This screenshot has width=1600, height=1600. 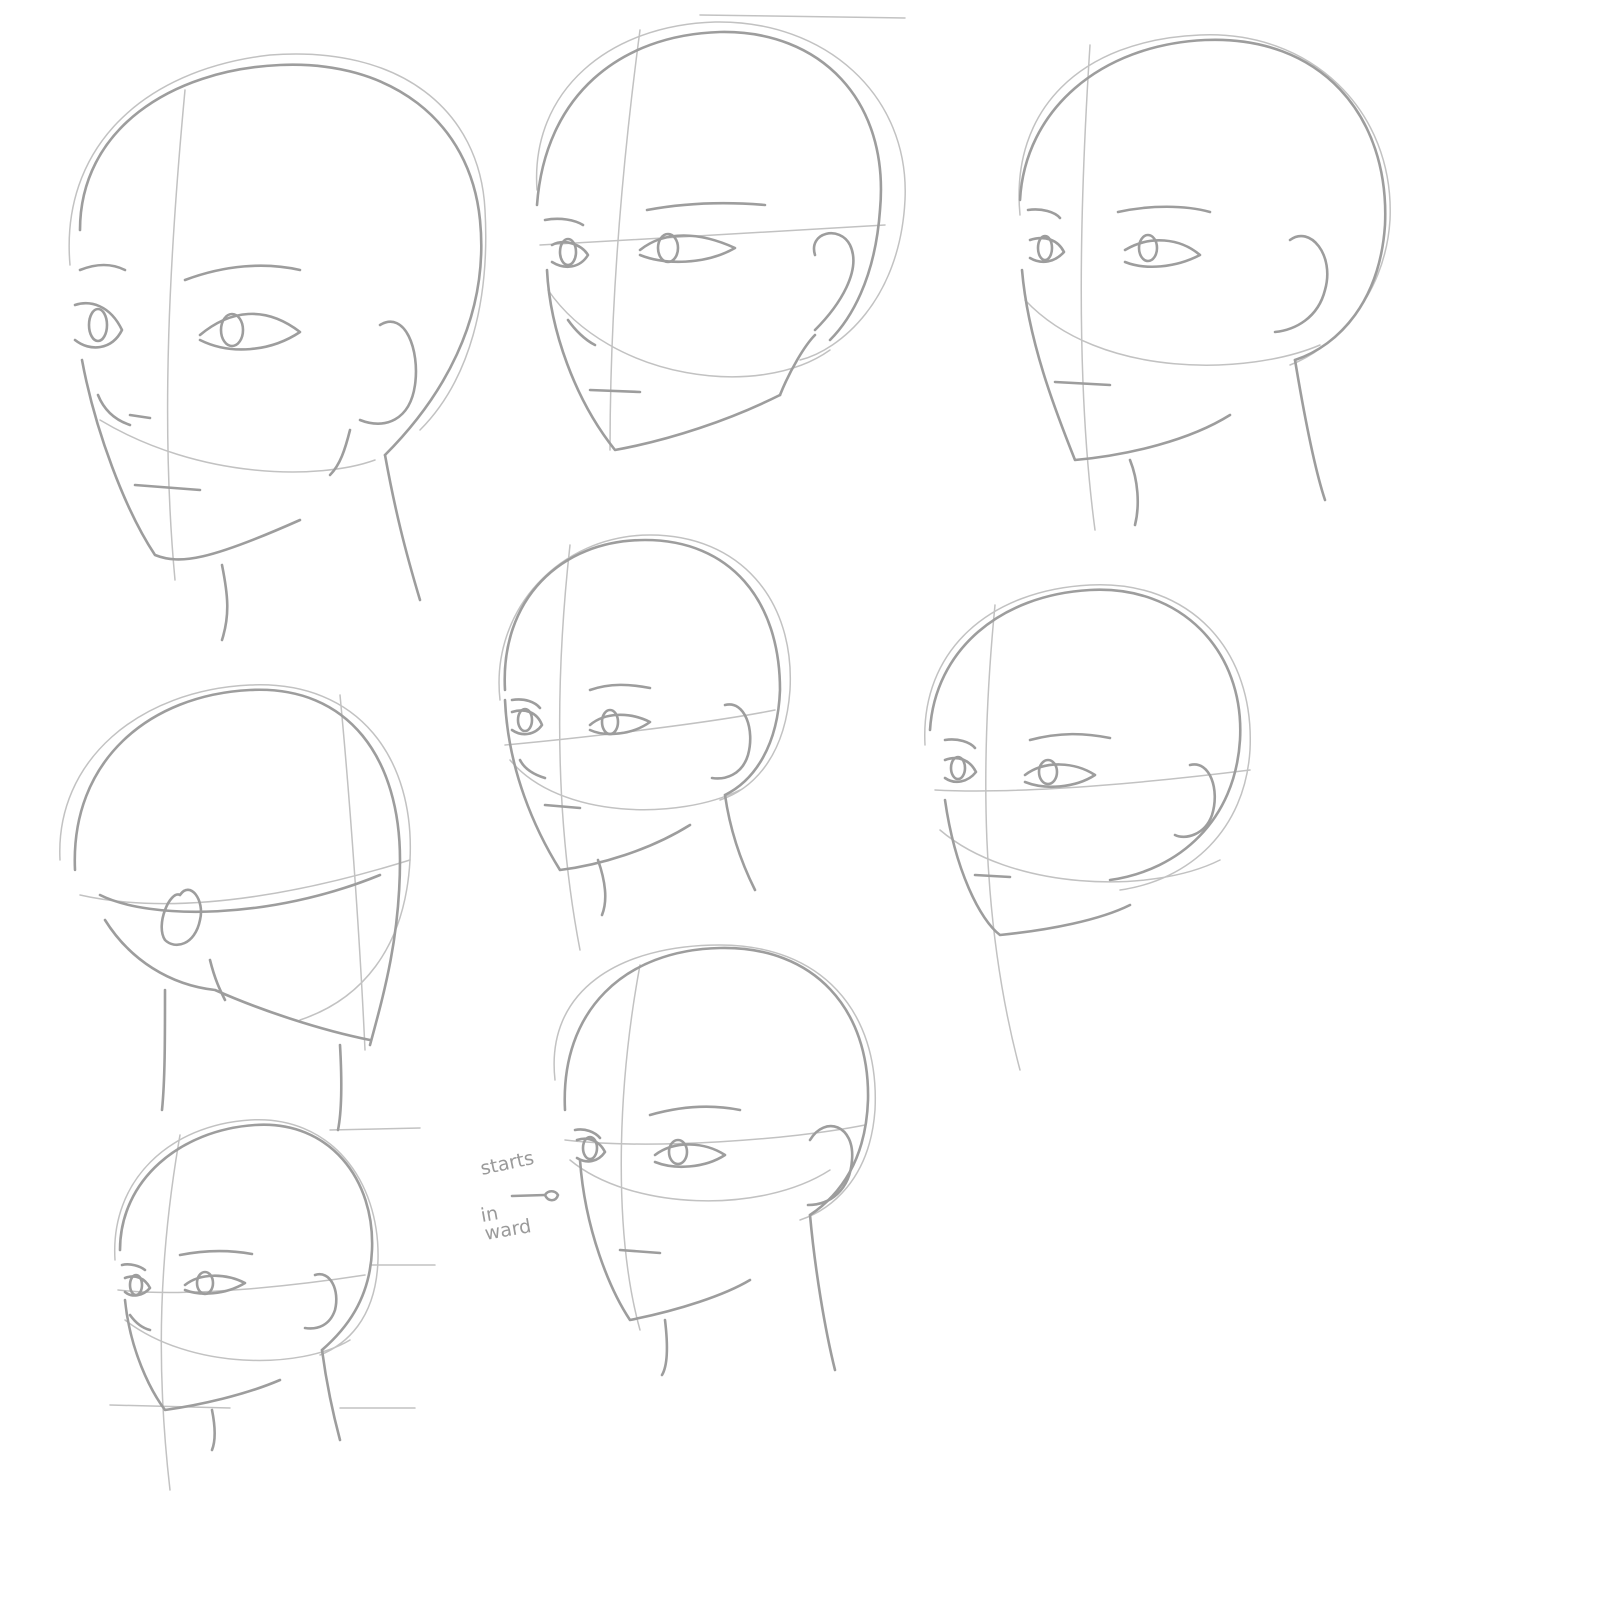 I want to click on handwritten-note: starts in ward, so click(x=519, y=1196).